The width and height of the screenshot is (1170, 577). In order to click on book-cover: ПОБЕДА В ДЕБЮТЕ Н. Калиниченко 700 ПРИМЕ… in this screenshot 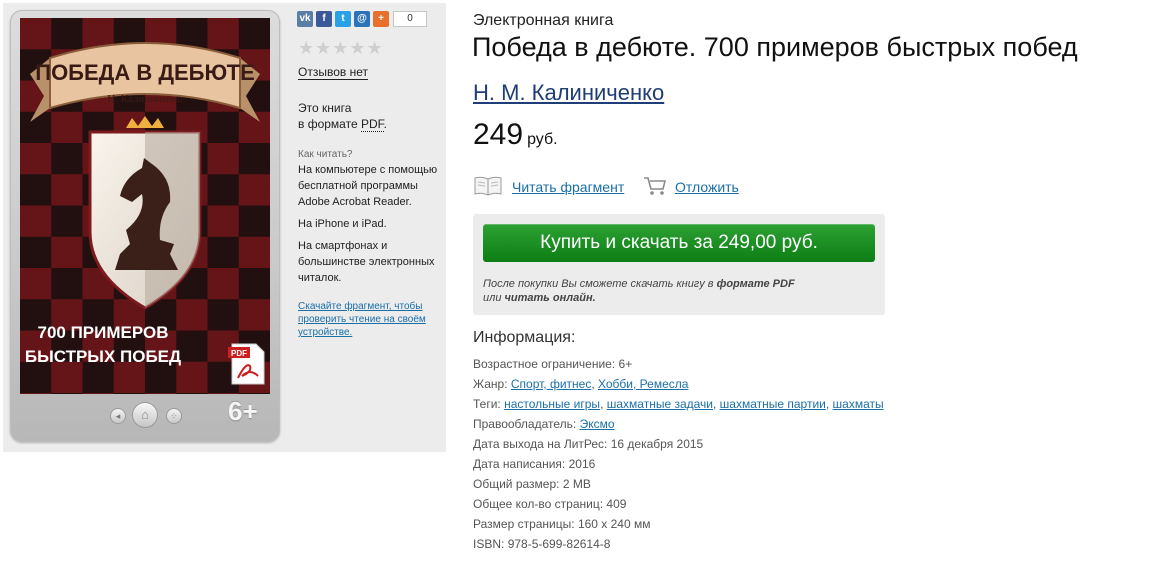, I will do `click(145, 206)`.